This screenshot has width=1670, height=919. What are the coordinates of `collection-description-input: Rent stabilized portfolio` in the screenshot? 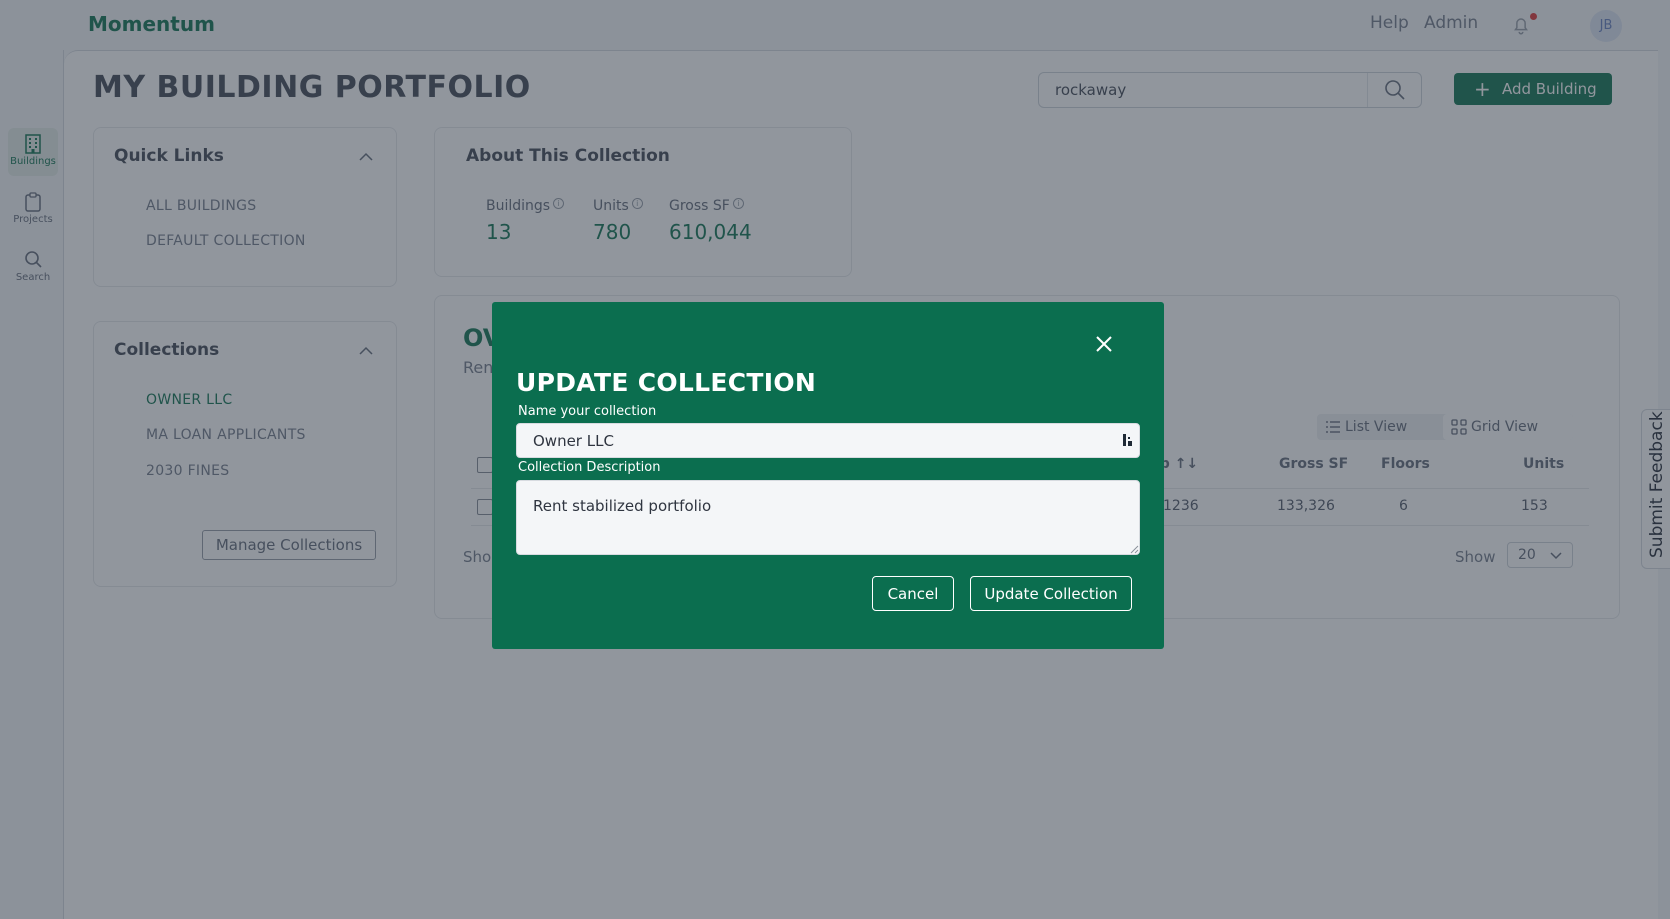 It's located at (828, 517).